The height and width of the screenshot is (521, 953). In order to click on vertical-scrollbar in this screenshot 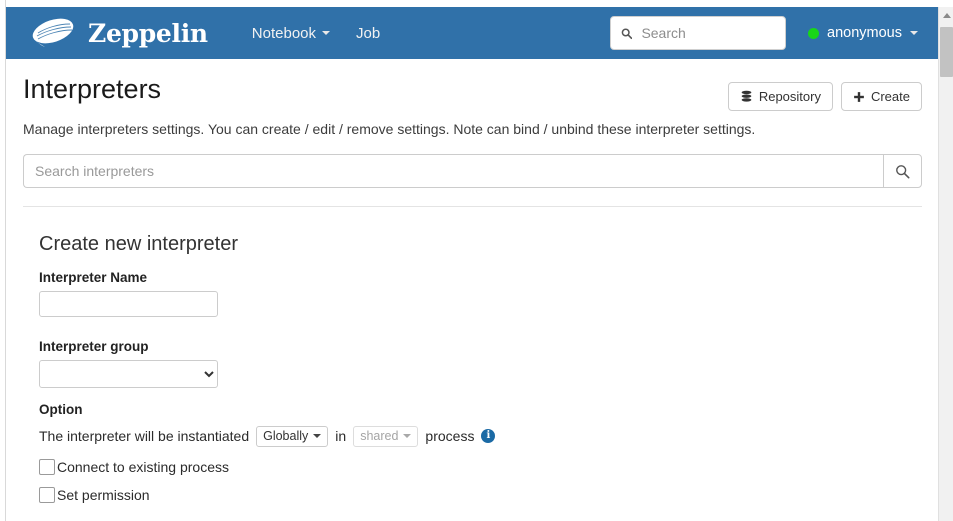, I will do `click(945, 264)`.